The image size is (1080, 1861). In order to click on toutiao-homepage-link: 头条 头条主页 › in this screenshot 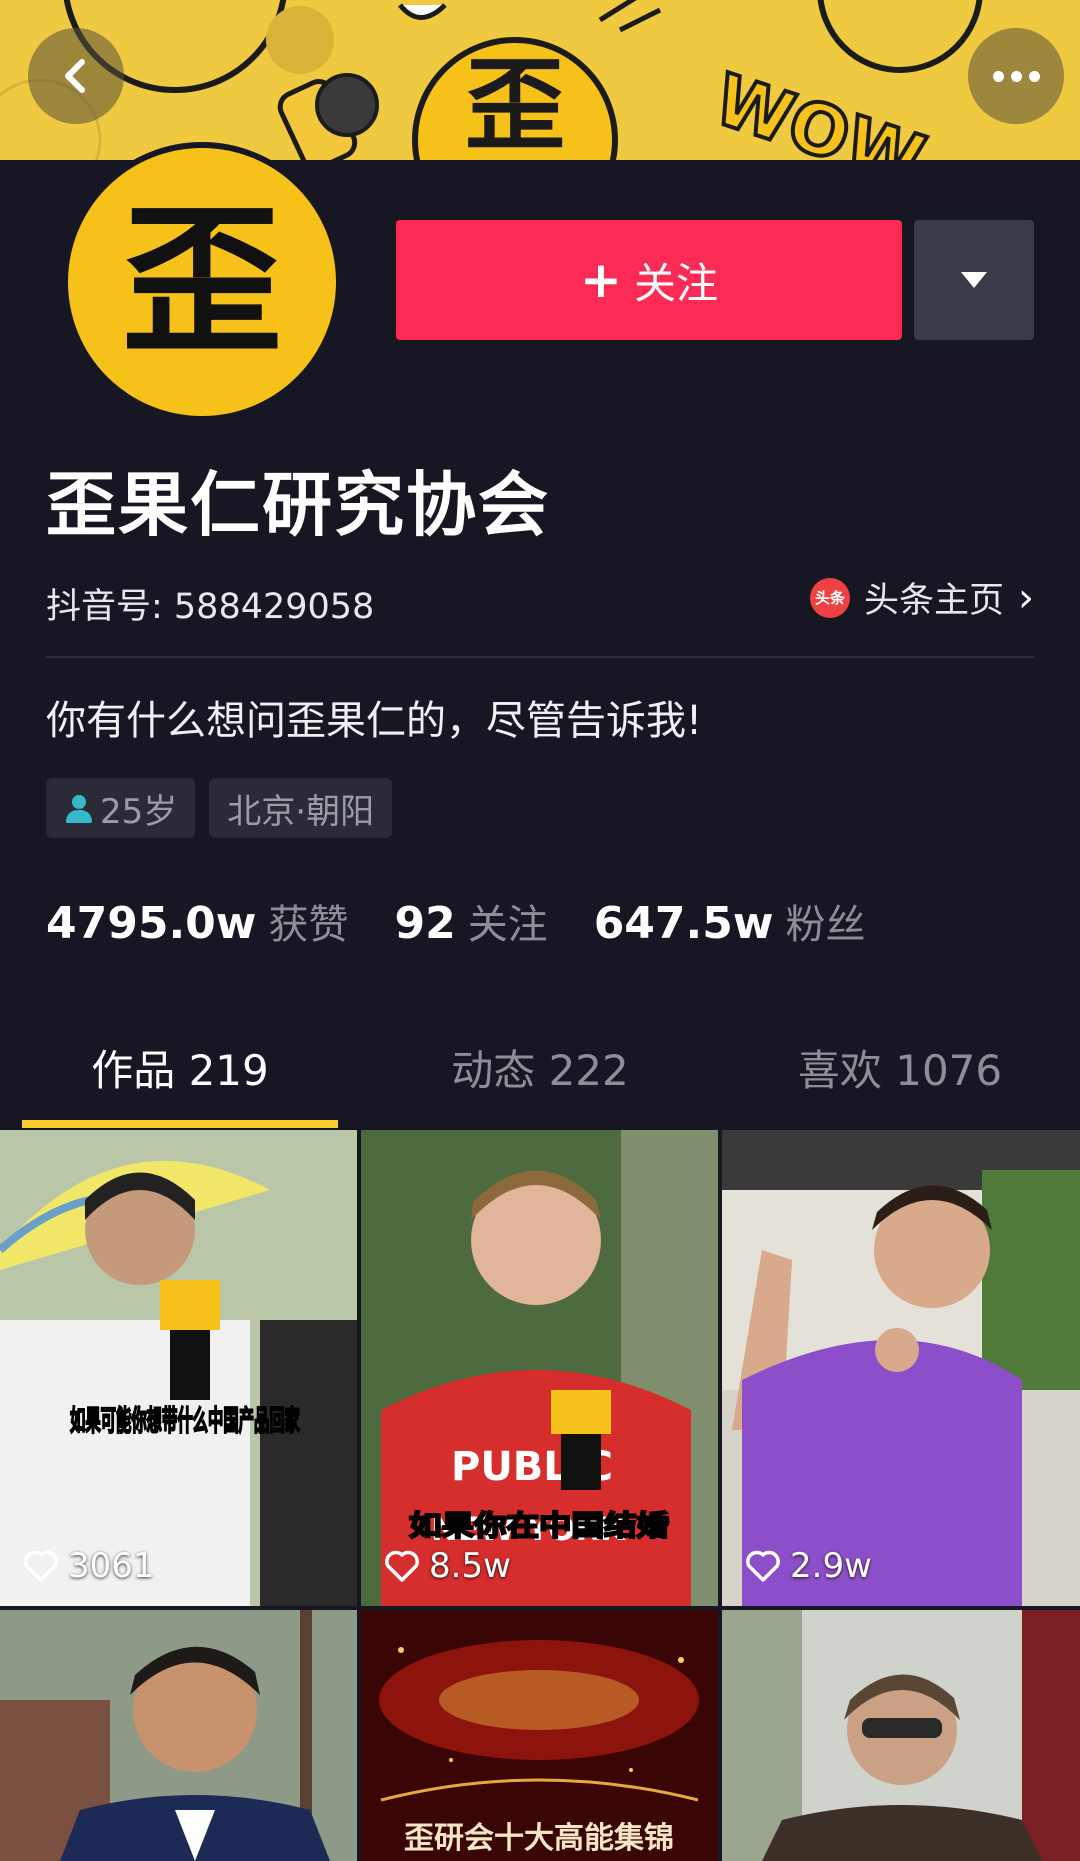, I will do `click(921, 597)`.